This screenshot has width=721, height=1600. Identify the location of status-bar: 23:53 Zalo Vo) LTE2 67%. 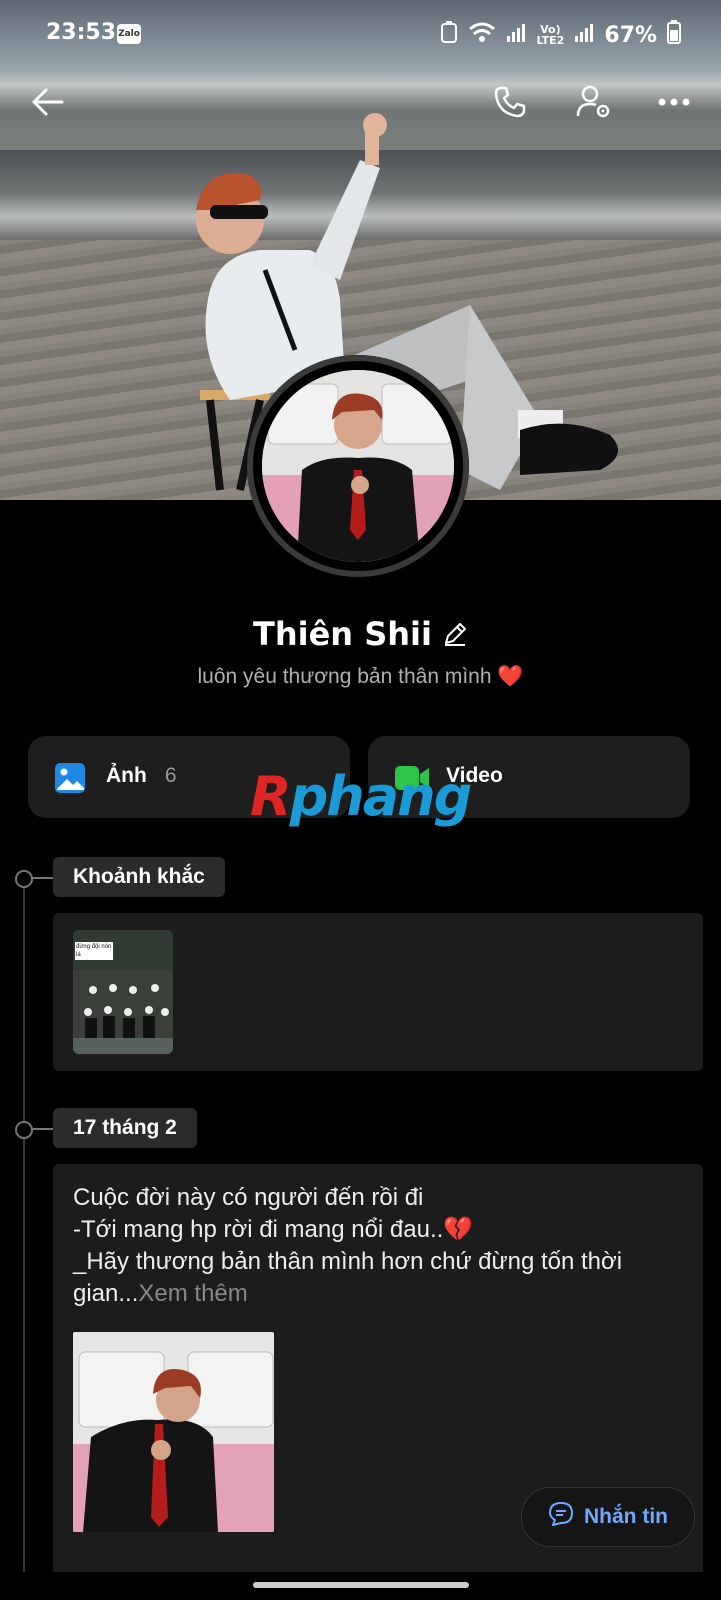
(360, 35).